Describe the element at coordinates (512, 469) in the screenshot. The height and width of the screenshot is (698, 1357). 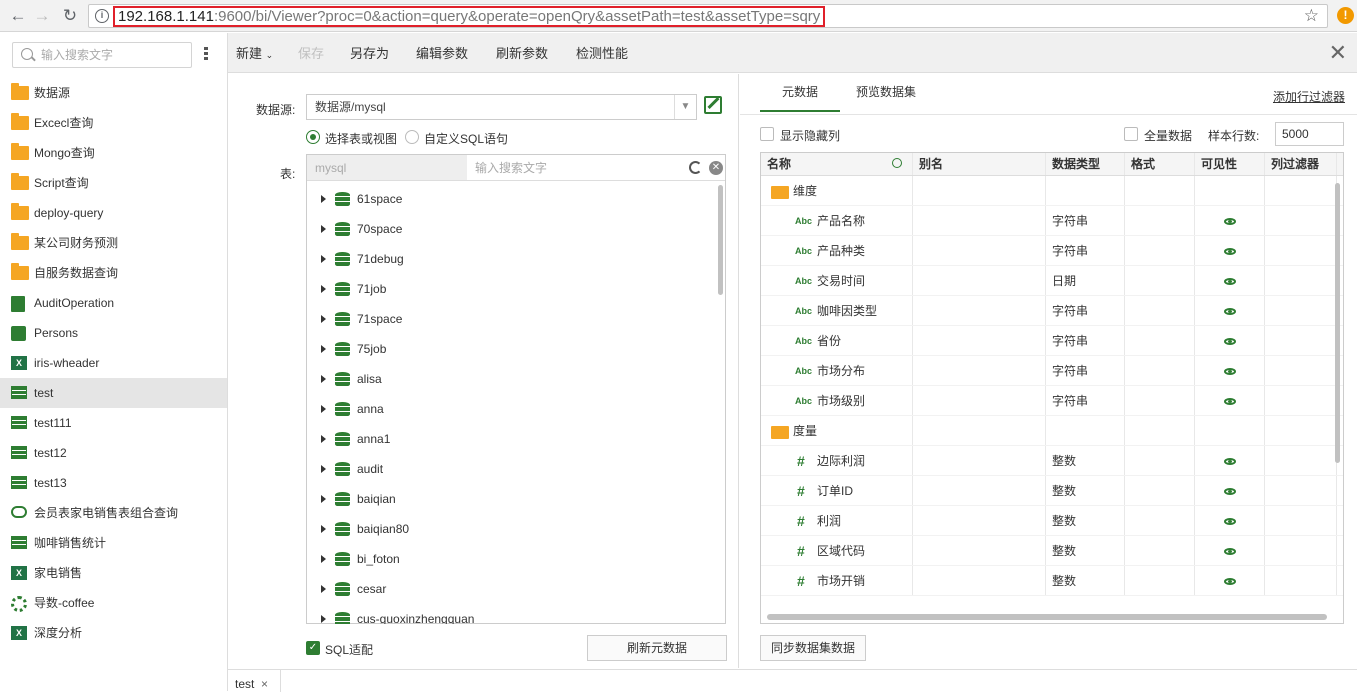
I see `tree-item: audit` at that location.